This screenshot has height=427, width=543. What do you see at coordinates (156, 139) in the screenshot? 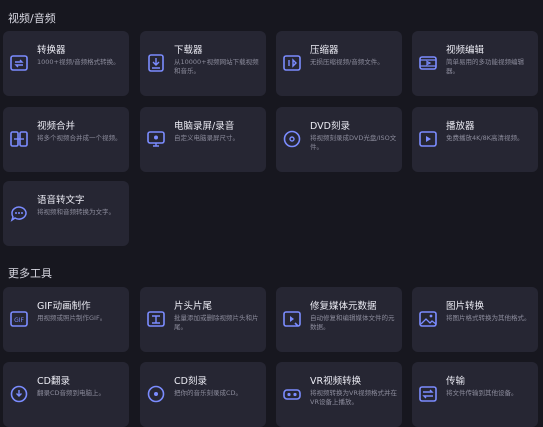
I see `screen-record-icon` at bounding box center [156, 139].